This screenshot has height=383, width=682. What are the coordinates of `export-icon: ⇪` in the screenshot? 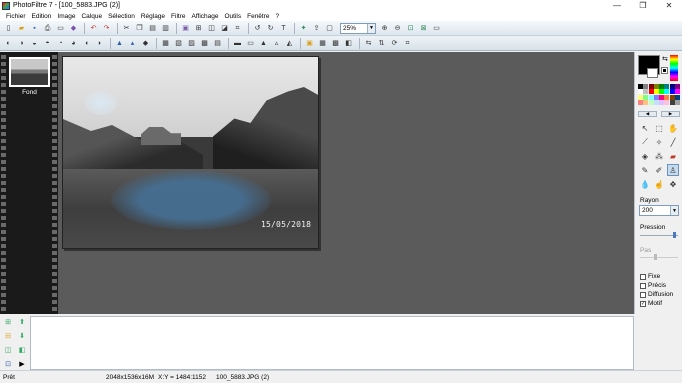 It's located at (316, 28).